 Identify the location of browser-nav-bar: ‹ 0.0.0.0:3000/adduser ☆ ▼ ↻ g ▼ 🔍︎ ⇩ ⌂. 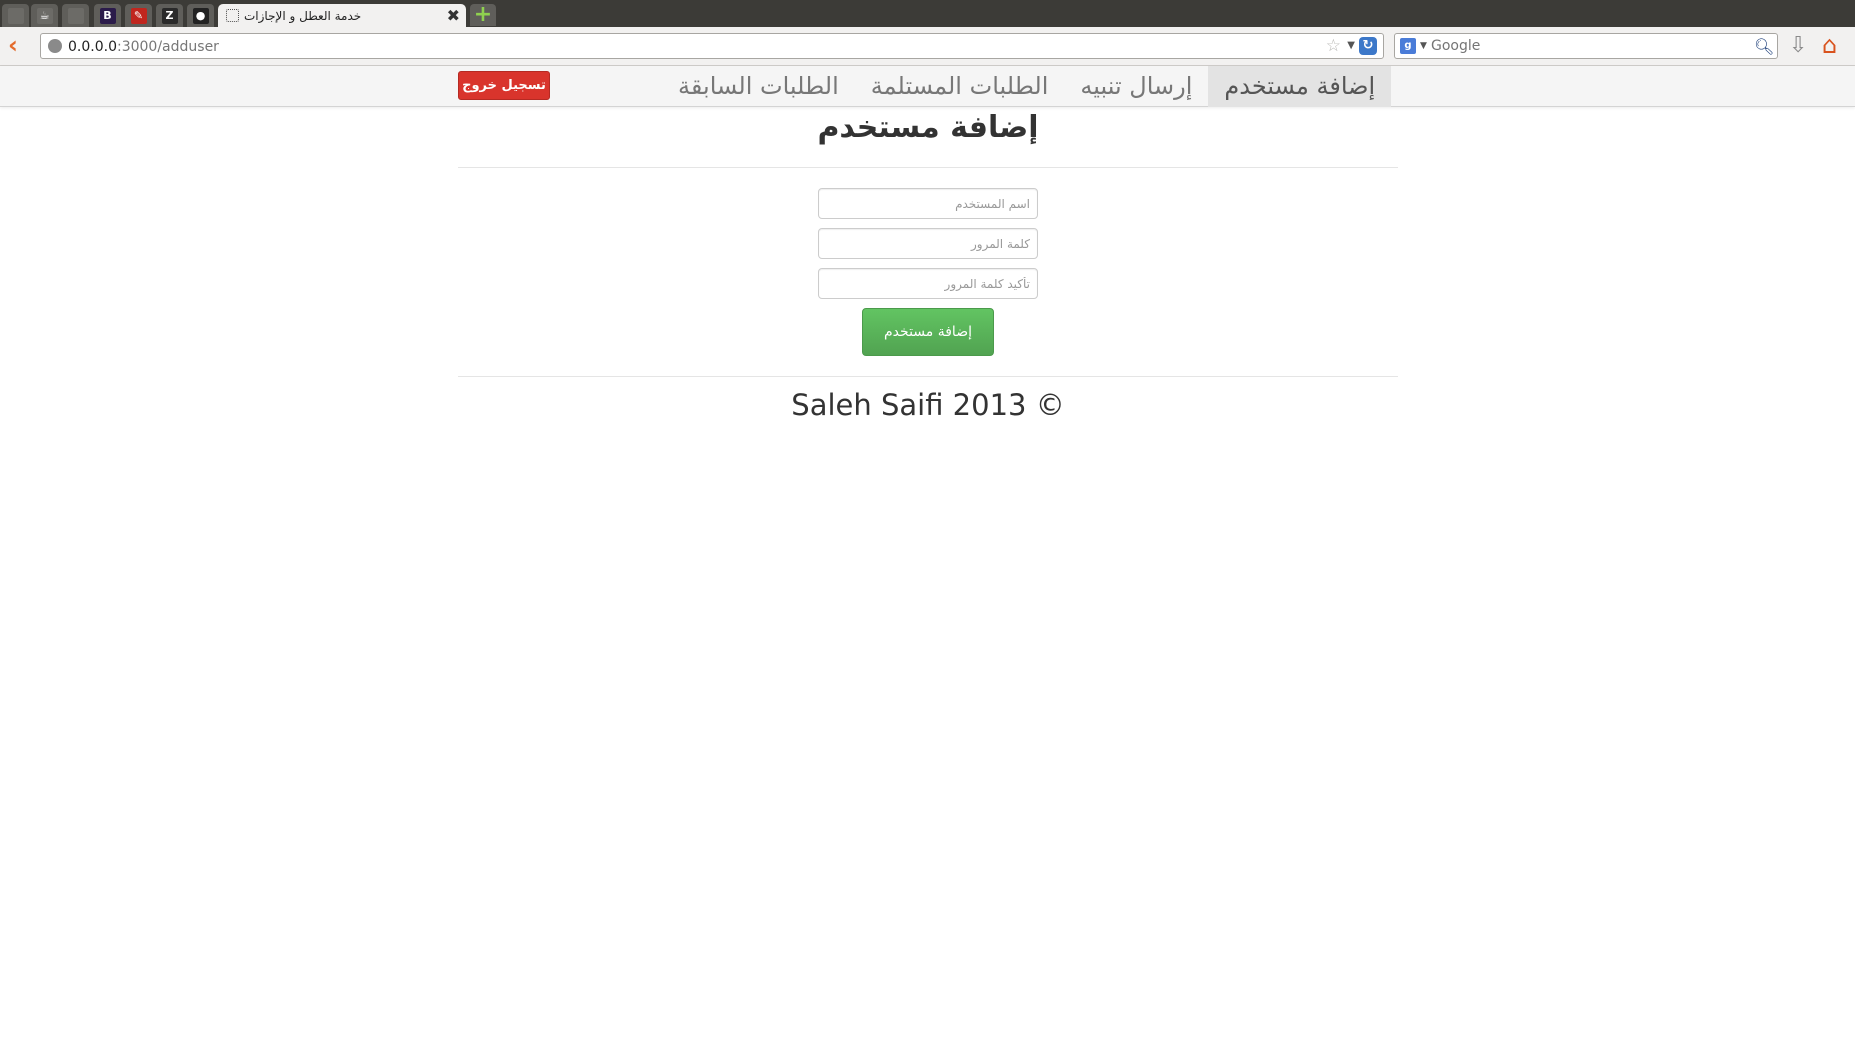
(927, 46).